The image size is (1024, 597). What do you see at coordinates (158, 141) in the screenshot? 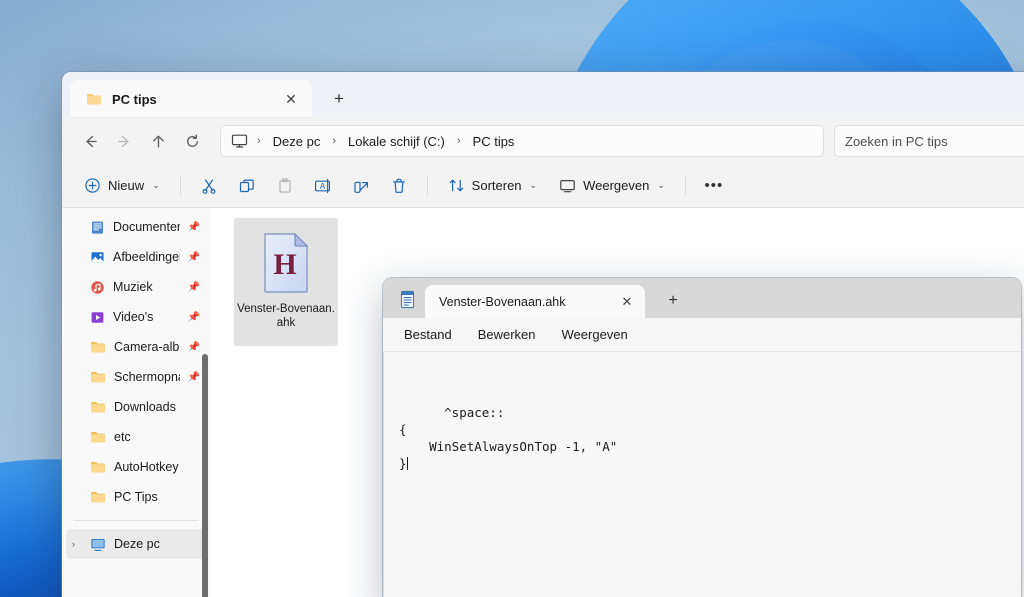
I see `up-button` at bounding box center [158, 141].